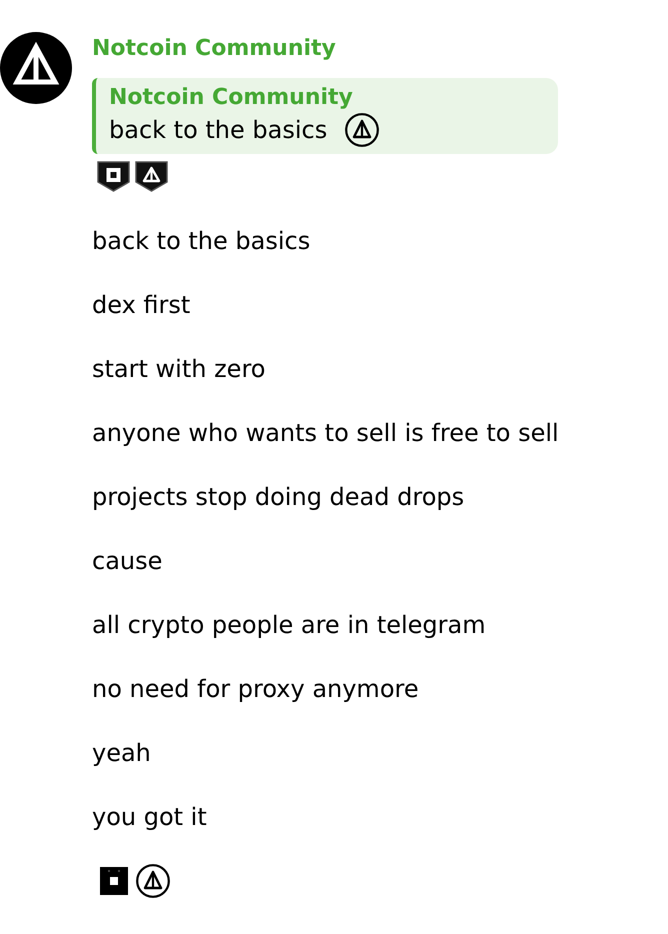 This screenshot has width=668, height=934. I want to click on avatar-icon, so click(36, 68).